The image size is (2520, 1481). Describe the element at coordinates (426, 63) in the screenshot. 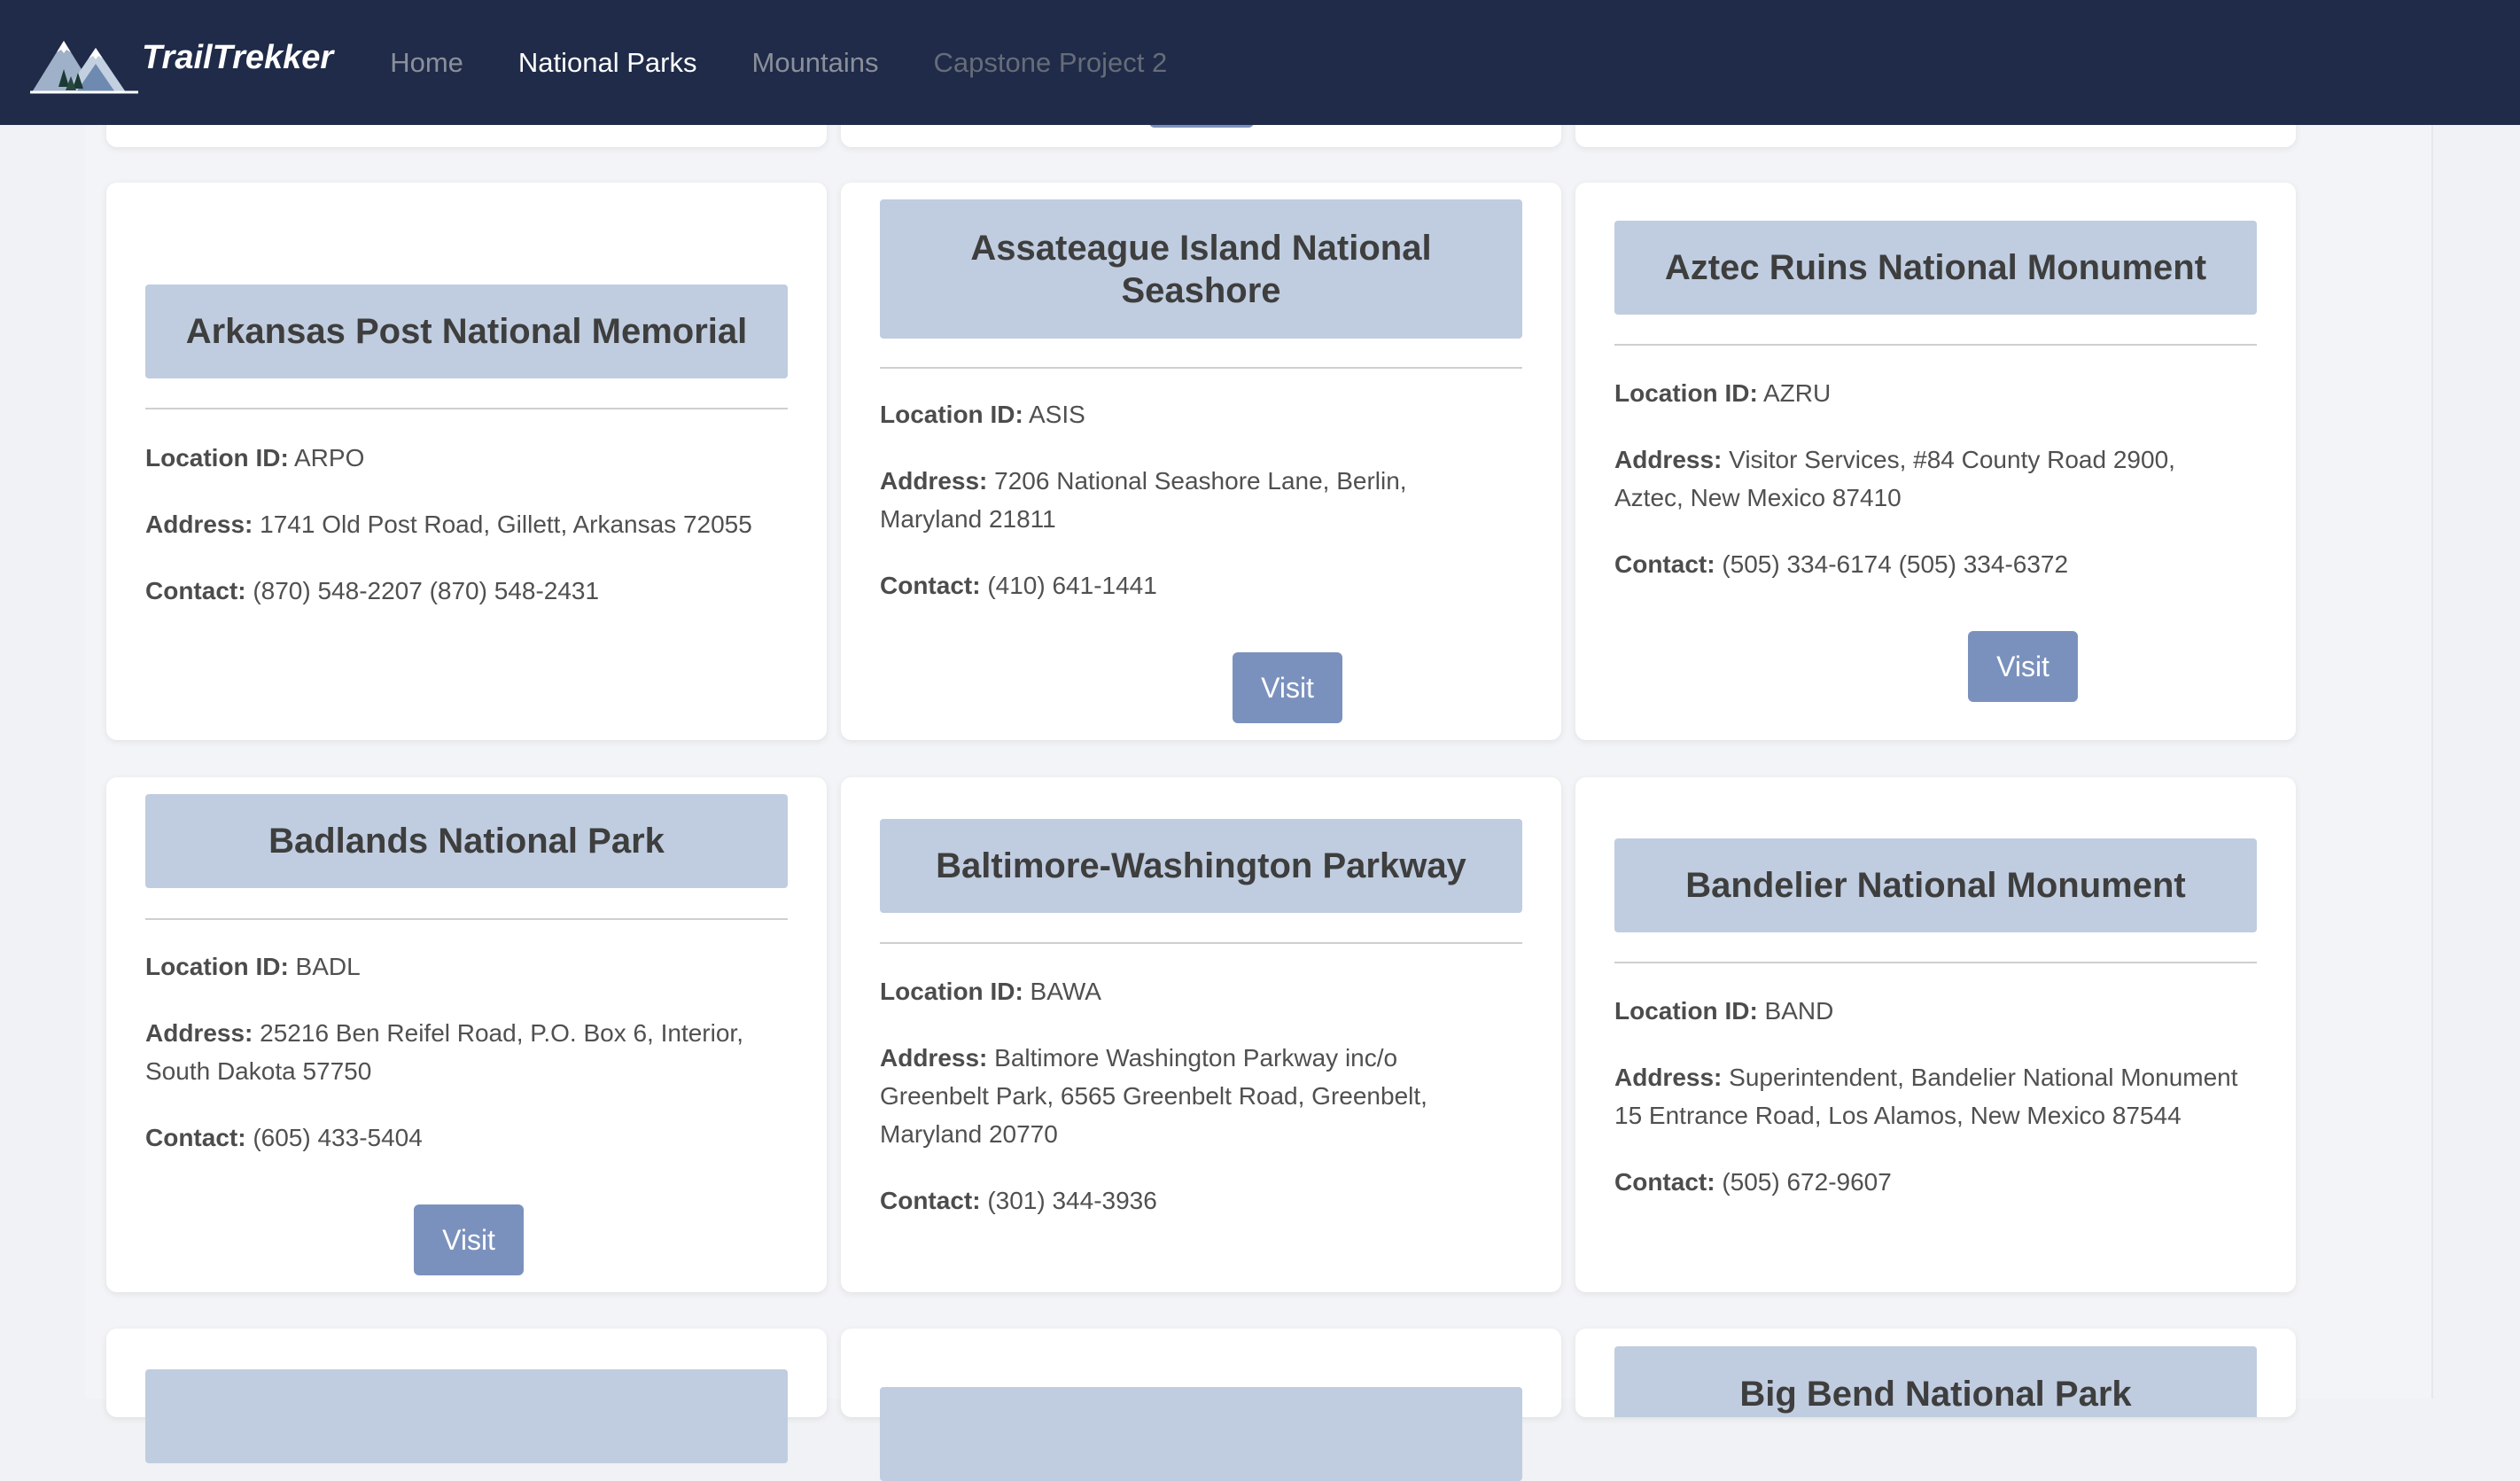

I see `nav-link-home: Home` at that location.